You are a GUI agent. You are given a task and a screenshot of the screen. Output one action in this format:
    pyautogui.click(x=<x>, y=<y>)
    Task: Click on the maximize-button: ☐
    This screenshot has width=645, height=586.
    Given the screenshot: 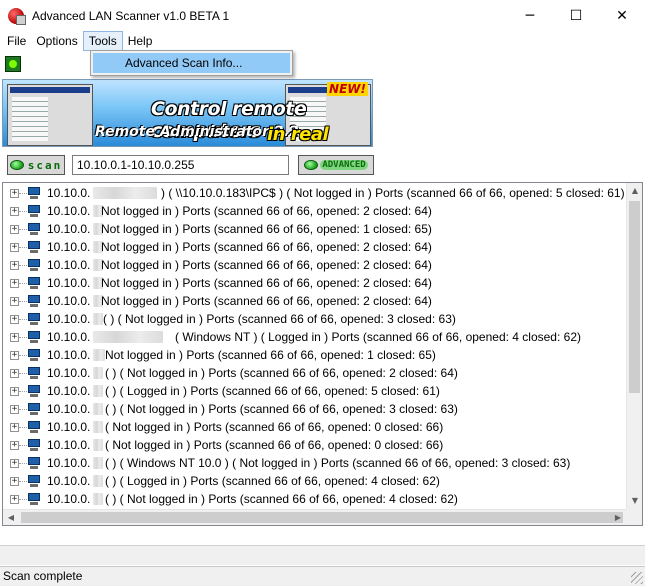 What is the action you would take?
    pyautogui.click(x=576, y=15)
    